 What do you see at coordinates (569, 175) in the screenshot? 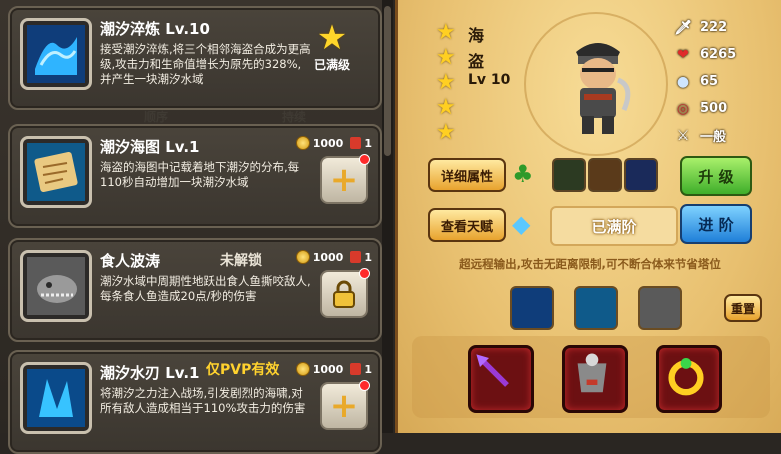
I see `equipped-map-icon` at bounding box center [569, 175].